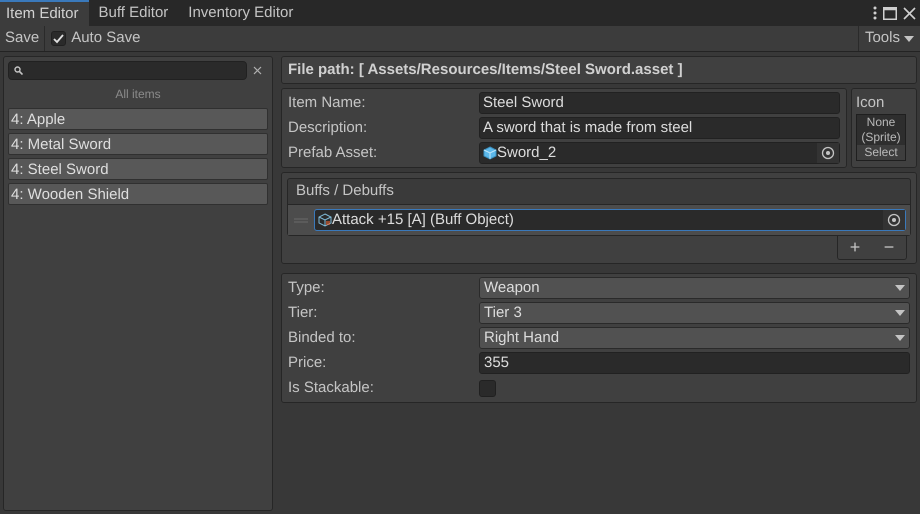  Describe the element at coordinates (133, 13) in the screenshot. I see `tab: Buff Editor` at that location.